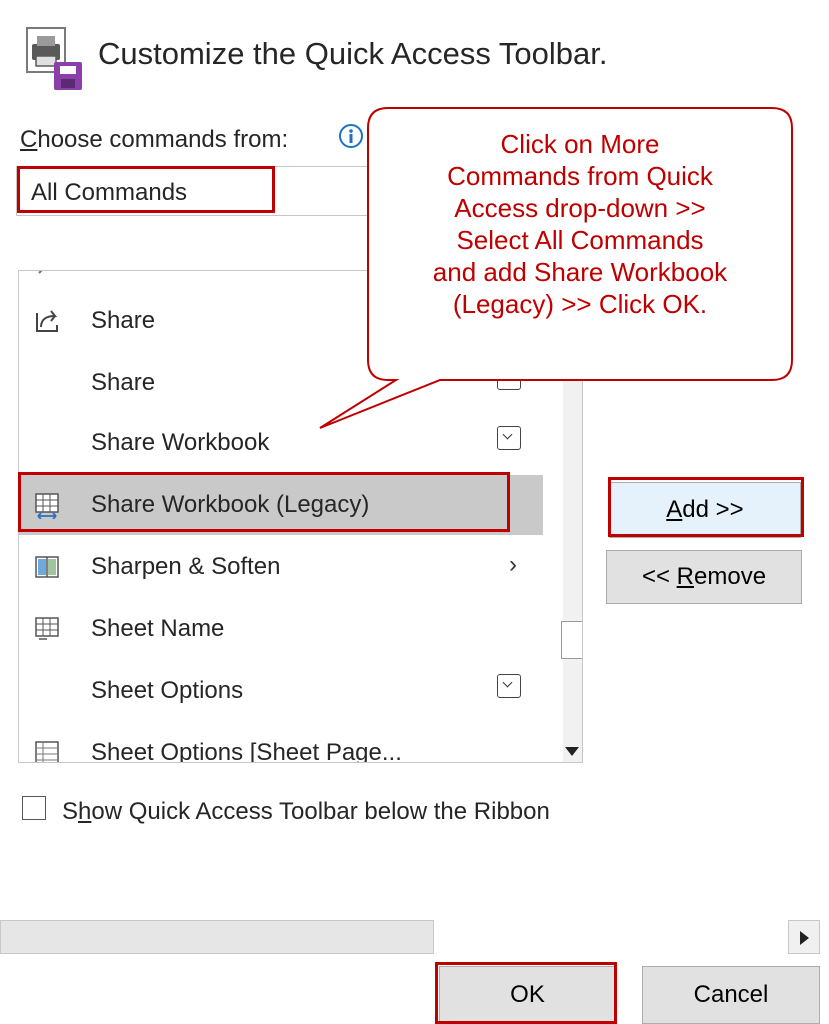 The width and height of the screenshot is (829, 1024). I want to click on remove-label: emove, so click(730, 576).